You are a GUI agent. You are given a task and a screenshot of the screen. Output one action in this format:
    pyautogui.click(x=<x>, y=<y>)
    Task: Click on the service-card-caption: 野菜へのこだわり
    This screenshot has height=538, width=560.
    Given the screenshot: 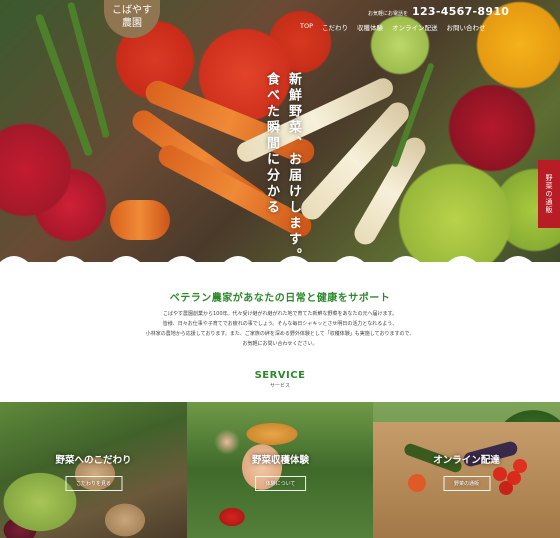 What is the action you would take?
    pyautogui.click(x=93, y=460)
    